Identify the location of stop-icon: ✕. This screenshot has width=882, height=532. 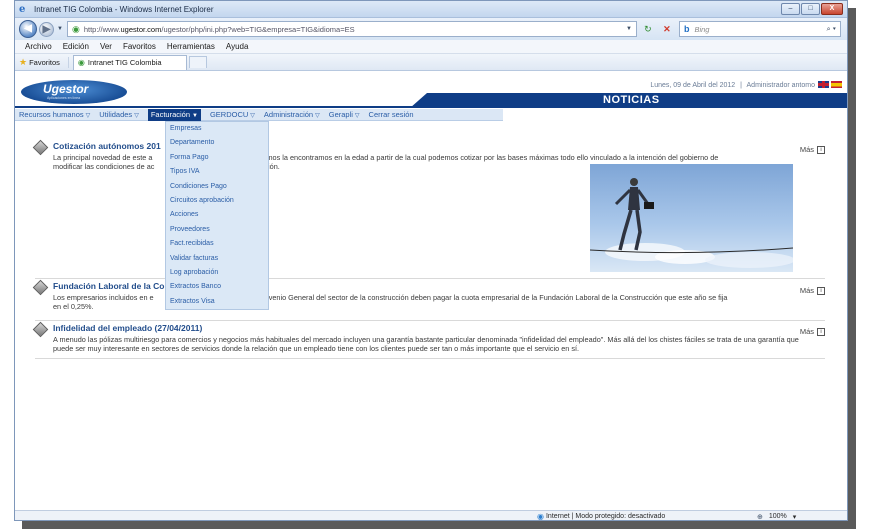
(667, 29).